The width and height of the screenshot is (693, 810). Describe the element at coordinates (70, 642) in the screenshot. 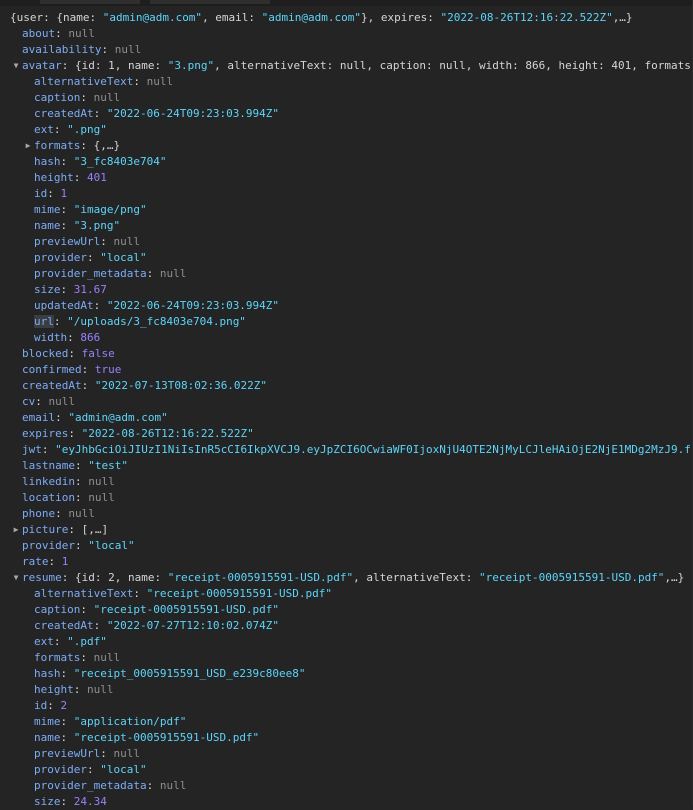

I see `tree-row-text: ext: ".pdf"` at that location.